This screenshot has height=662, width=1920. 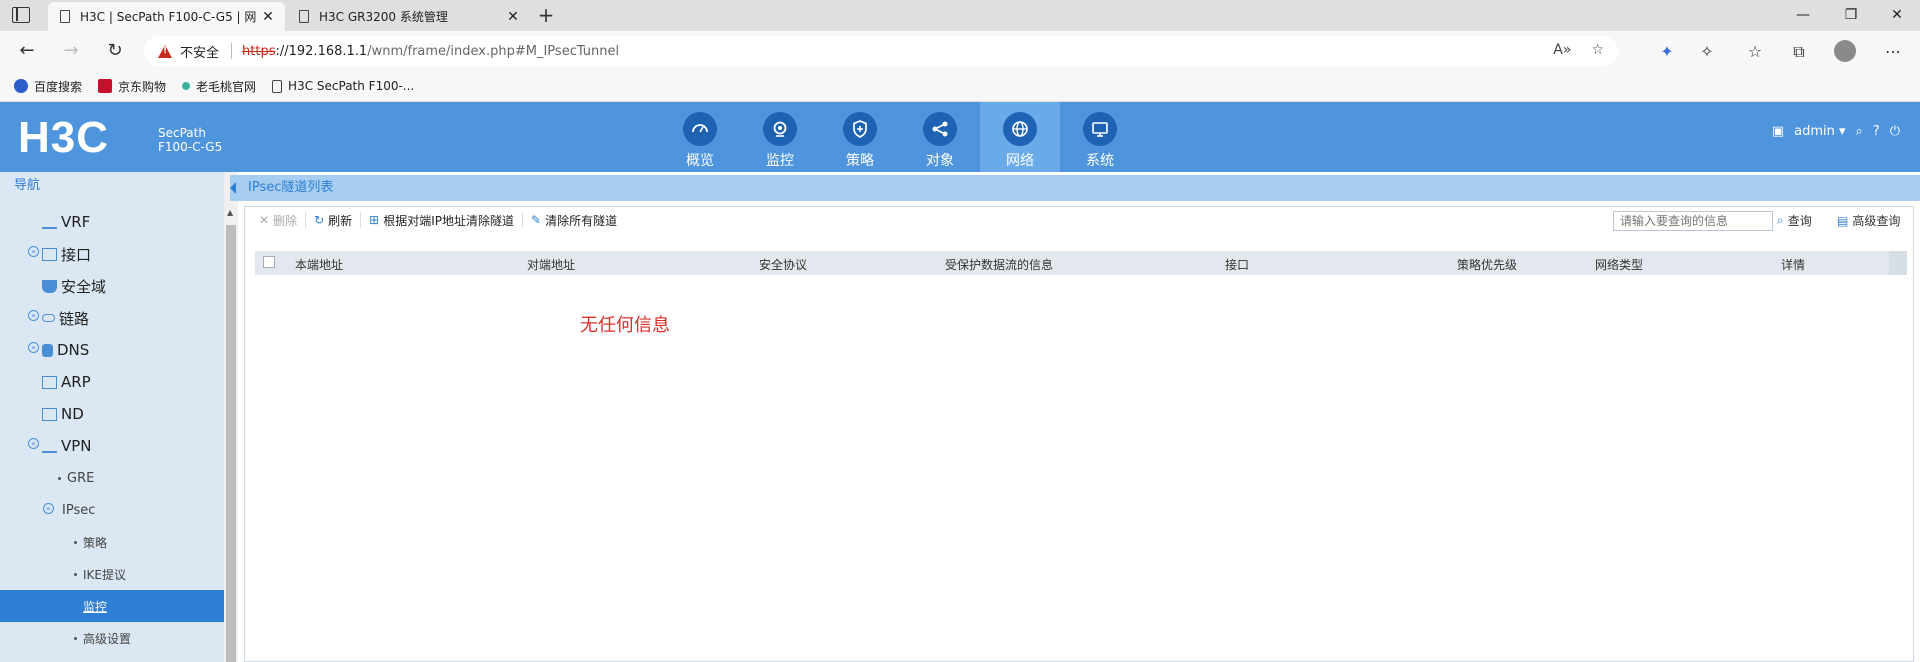 I want to click on module-label: 策略, so click(x=860, y=161).